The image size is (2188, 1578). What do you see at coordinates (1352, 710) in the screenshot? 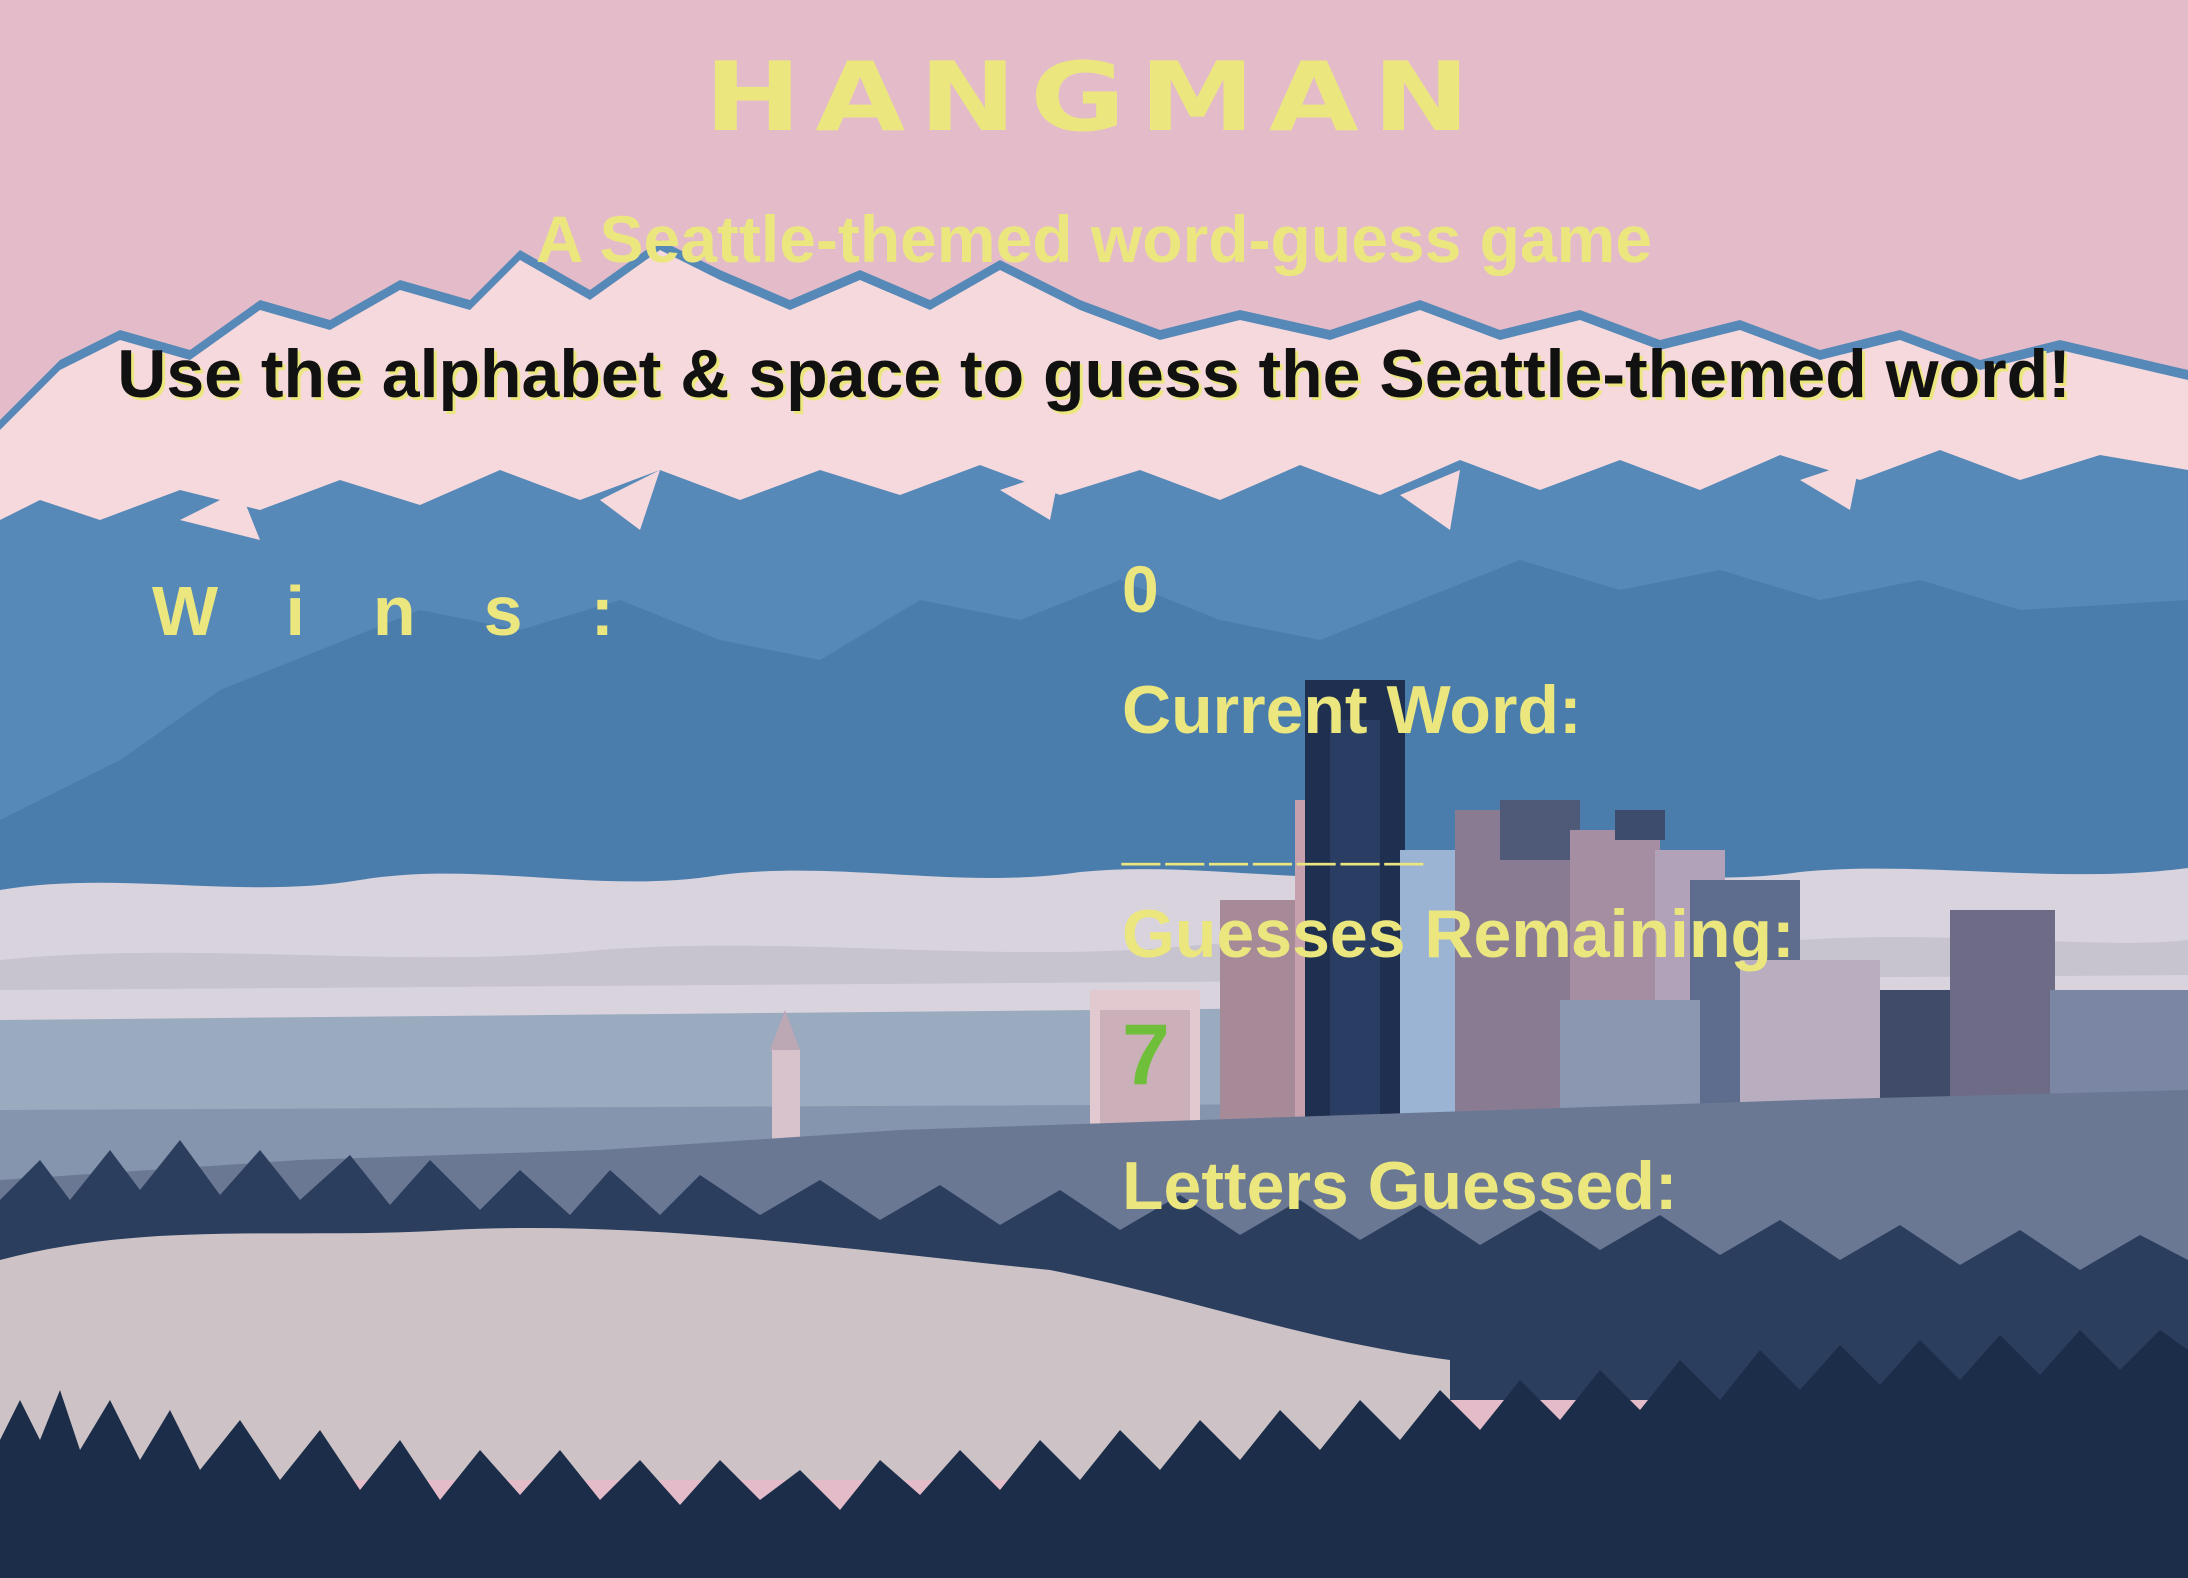
I see `current-word-label: Current Word:` at bounding box center [1352, 710].